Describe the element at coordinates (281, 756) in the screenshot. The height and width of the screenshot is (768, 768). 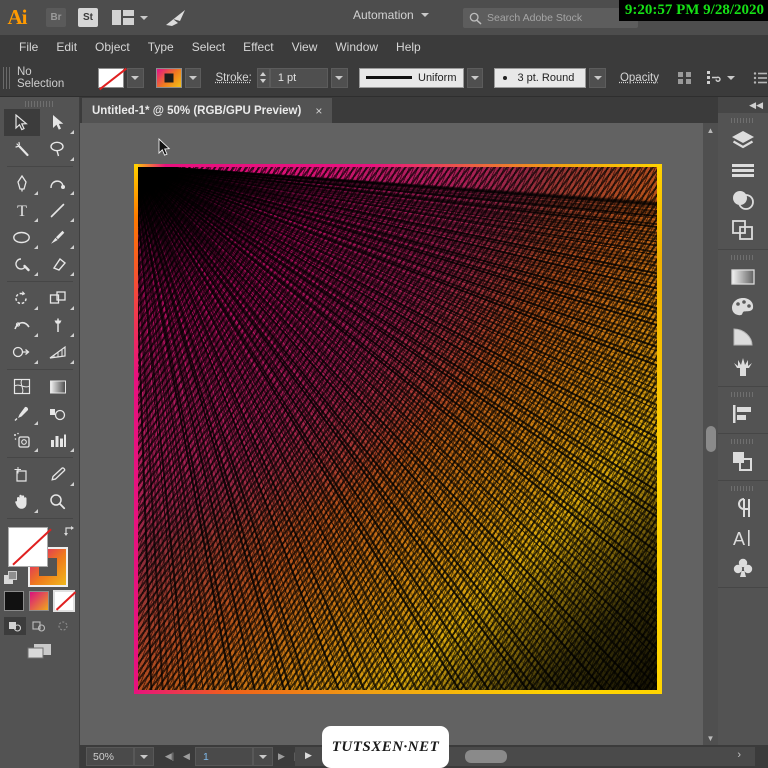
I see `next-page-icon: ▶` at that location.